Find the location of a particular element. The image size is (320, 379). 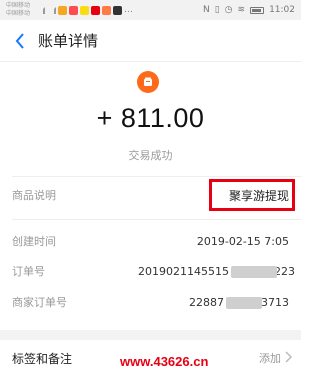

carrier-1: 中国移动 is located at coordinates (18, 5).